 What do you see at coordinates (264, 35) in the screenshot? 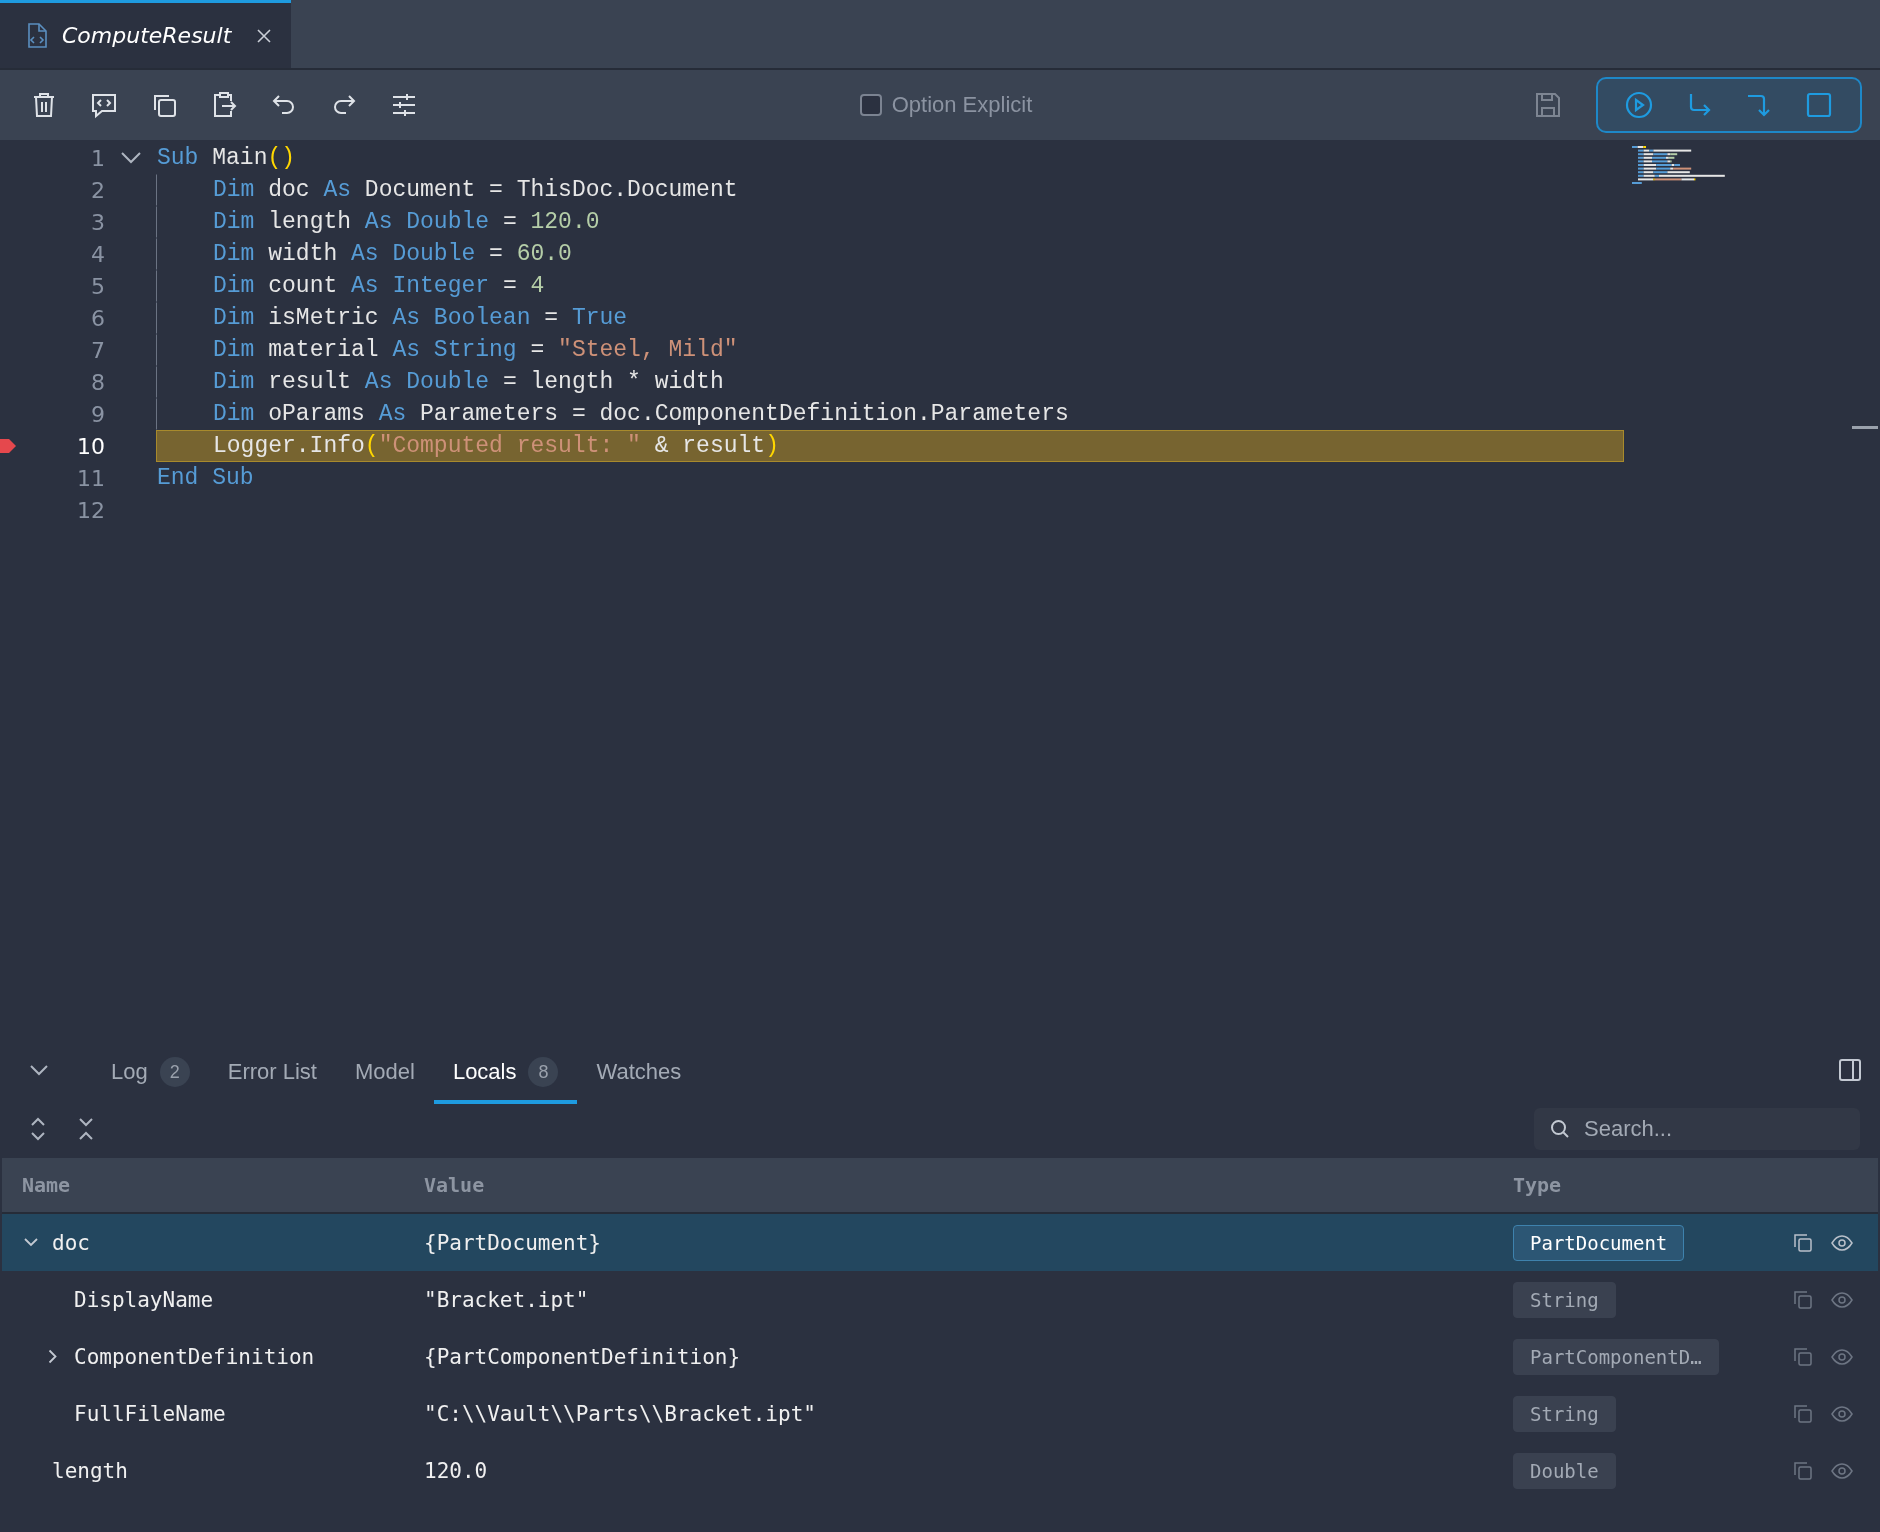
I see `close-icon` at bounding box center [264, 35].